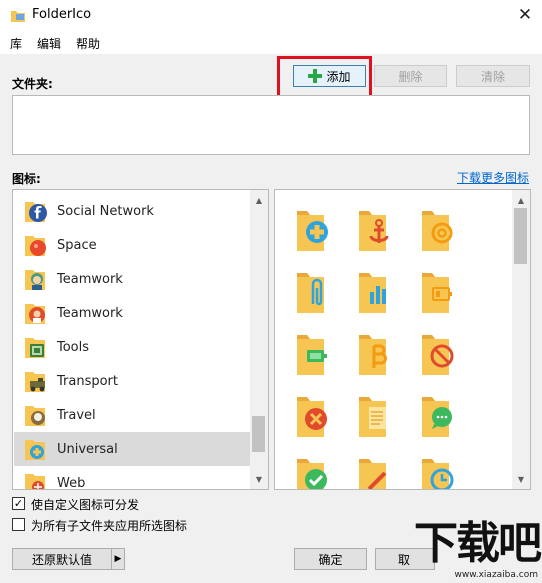  What do you see at coordinates (132, 381) in the screenshot?
I see `list-item: Transport` at bounding box center [132, 381].